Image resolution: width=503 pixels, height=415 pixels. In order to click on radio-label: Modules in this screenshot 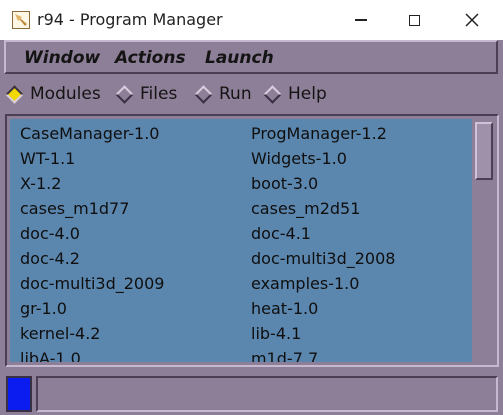, I will do `click(65, 94)`.